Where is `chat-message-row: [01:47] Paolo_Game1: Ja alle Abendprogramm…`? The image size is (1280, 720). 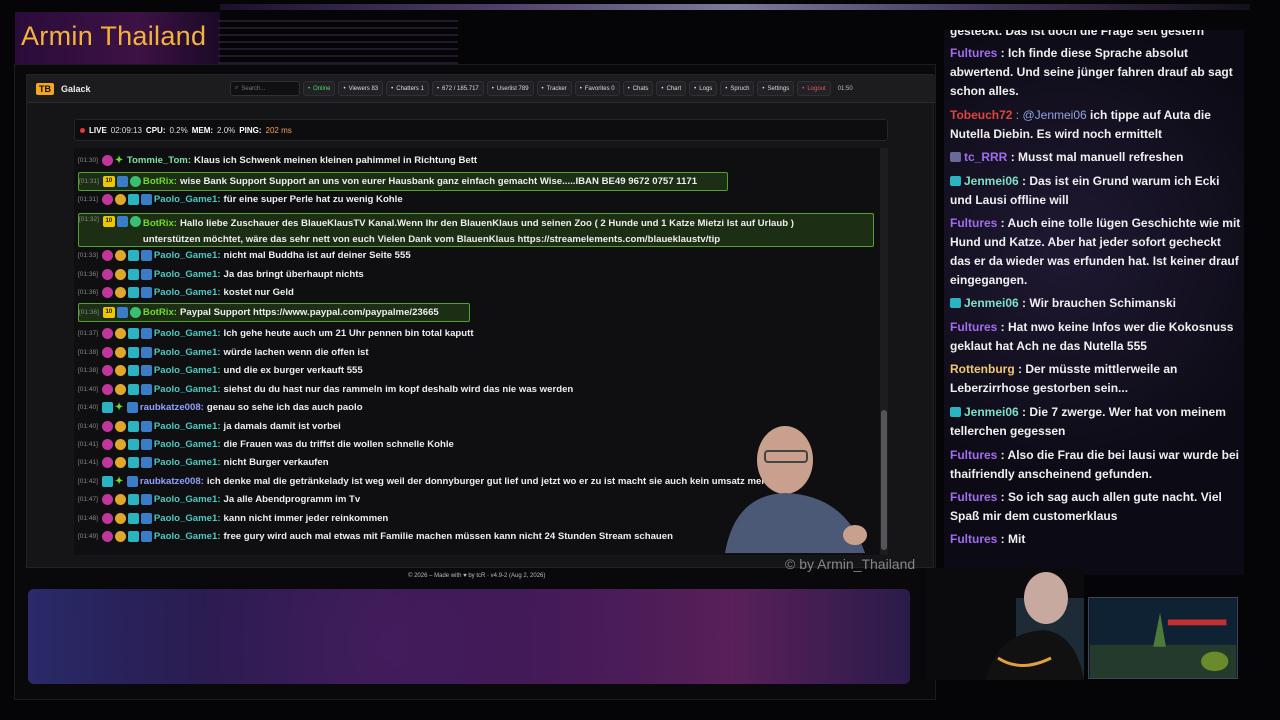
chat-message-row: [01:47] Paolo_Game1: Ja alle Abendprogramm… is located at coordinates (219, 499).